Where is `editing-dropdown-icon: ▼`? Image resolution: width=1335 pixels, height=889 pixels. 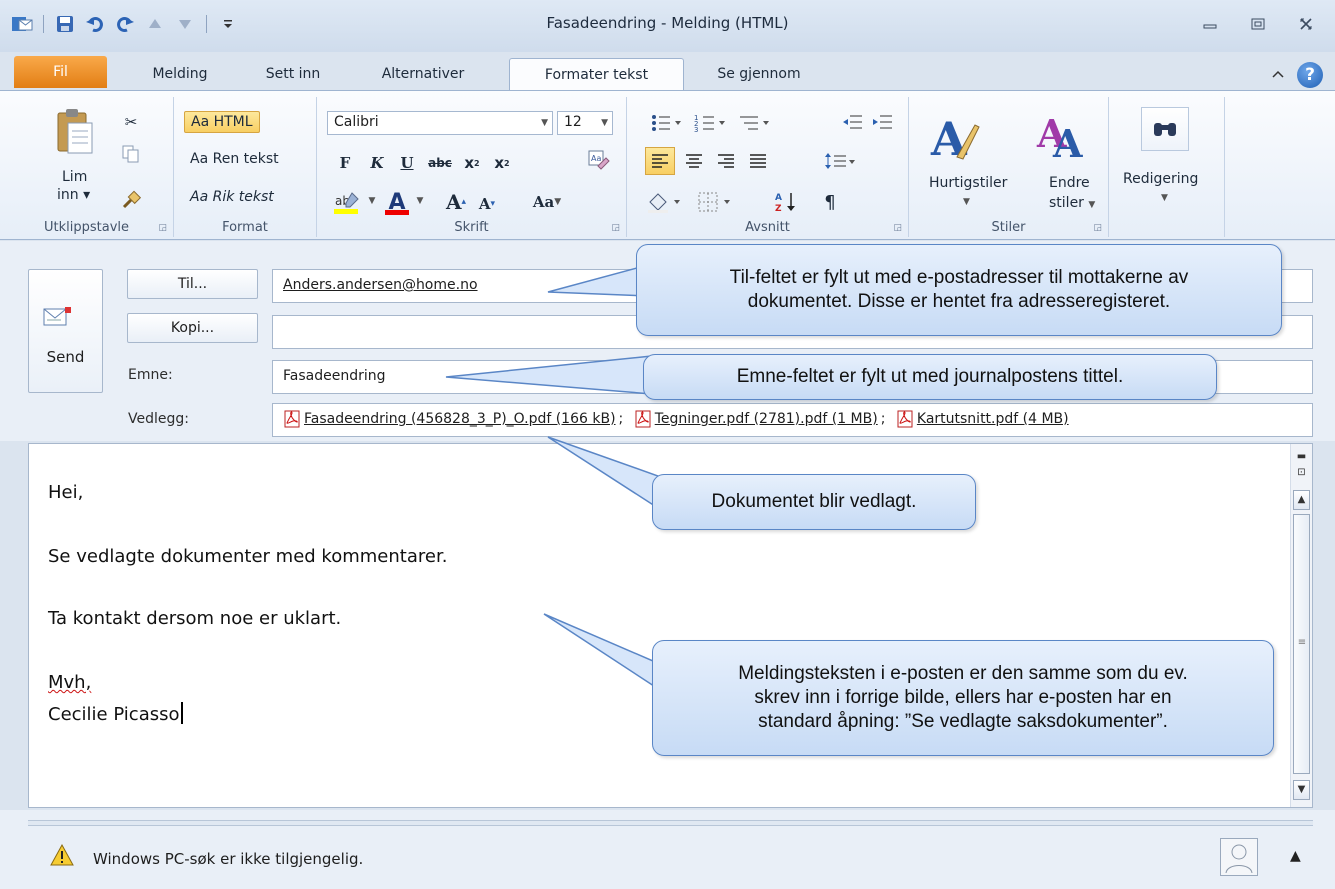
editing-dropdown-icon: ▼ is located at coordinates (1164, 198).